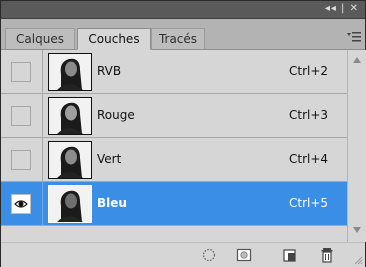 This screenshot has height=267, width=366. What do you see at coordinates (209, 255) in the screenshot?
I see `load-selection-icon` at bounding box center [209, 255].